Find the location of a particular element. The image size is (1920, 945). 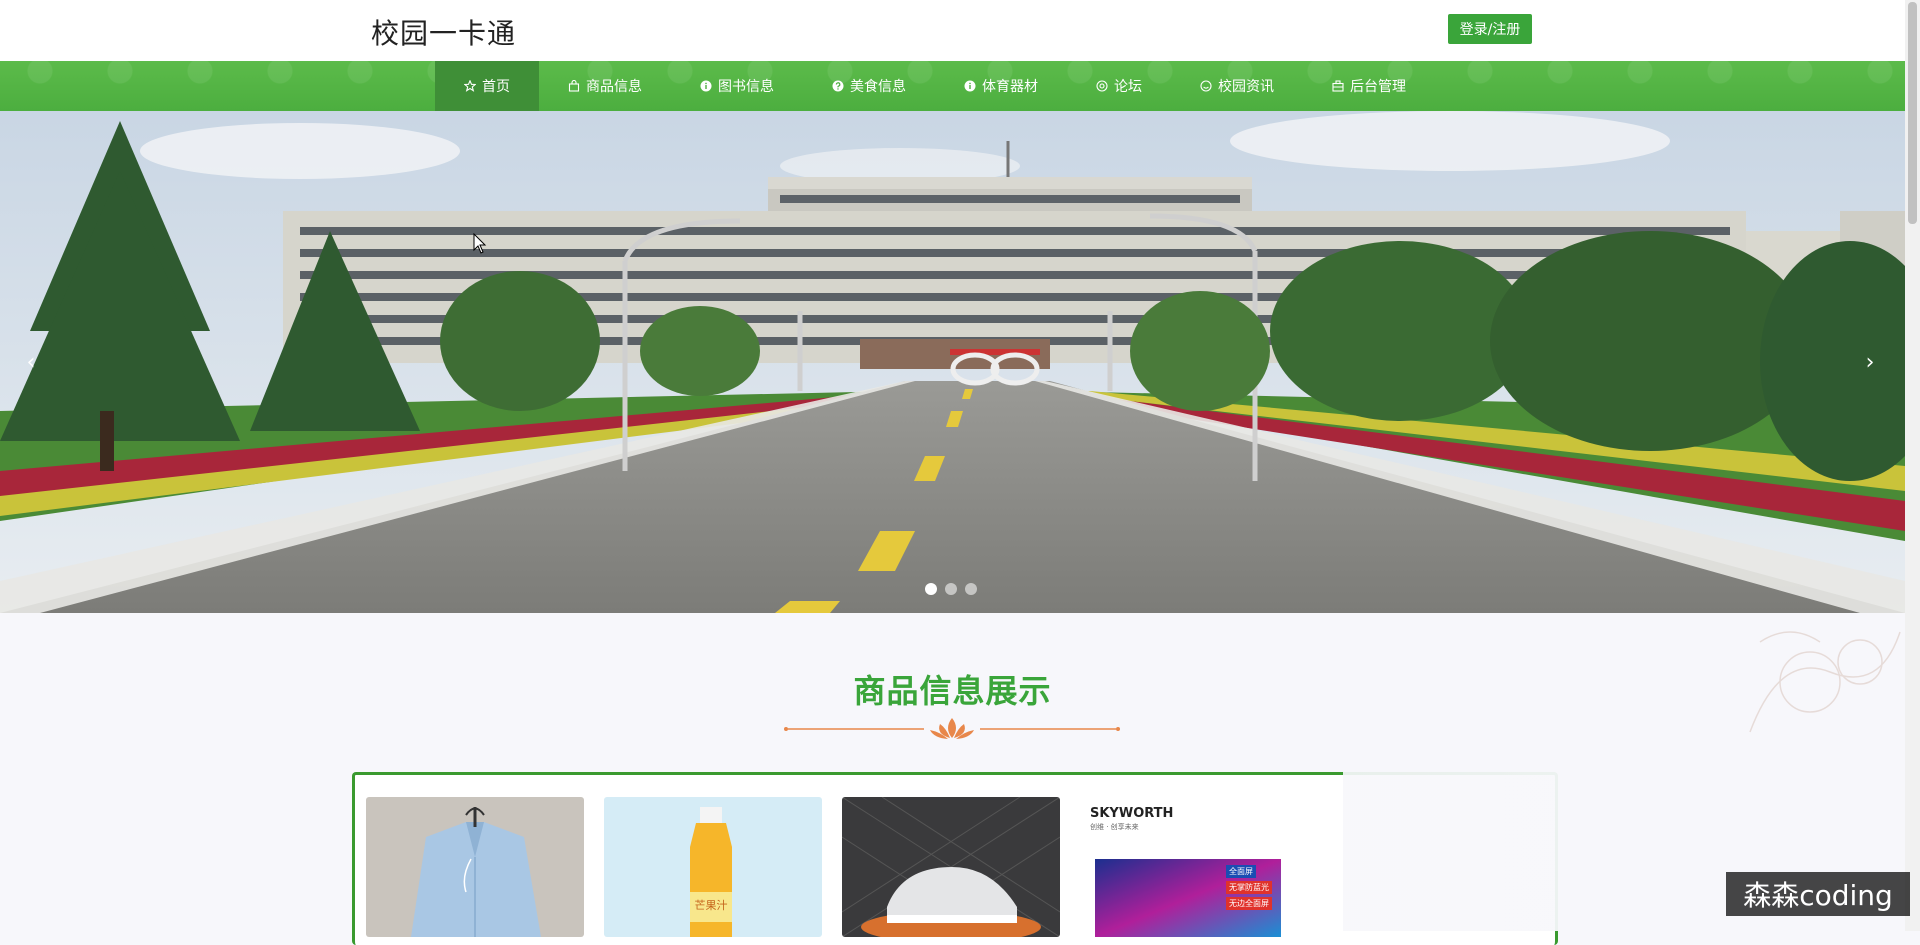

product-label: 芒果汁 is located at coordinates (711, 905).